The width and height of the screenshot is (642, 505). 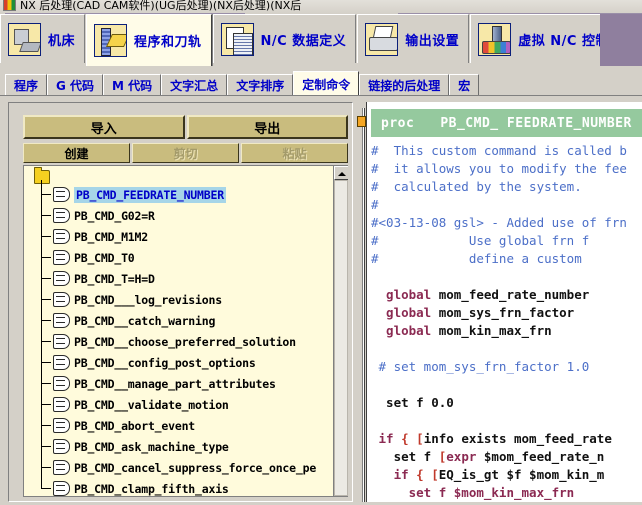 I want to click on toolbar-tab-label: 输出设置, so click(x=432, y=41).